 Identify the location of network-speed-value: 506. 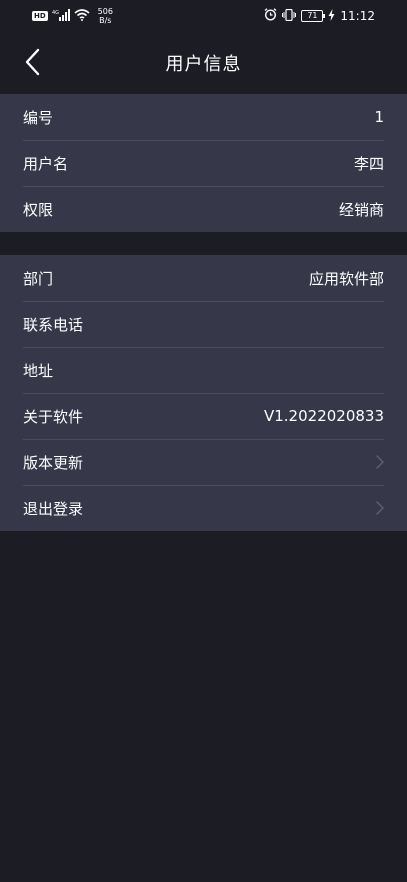
(105, 11).